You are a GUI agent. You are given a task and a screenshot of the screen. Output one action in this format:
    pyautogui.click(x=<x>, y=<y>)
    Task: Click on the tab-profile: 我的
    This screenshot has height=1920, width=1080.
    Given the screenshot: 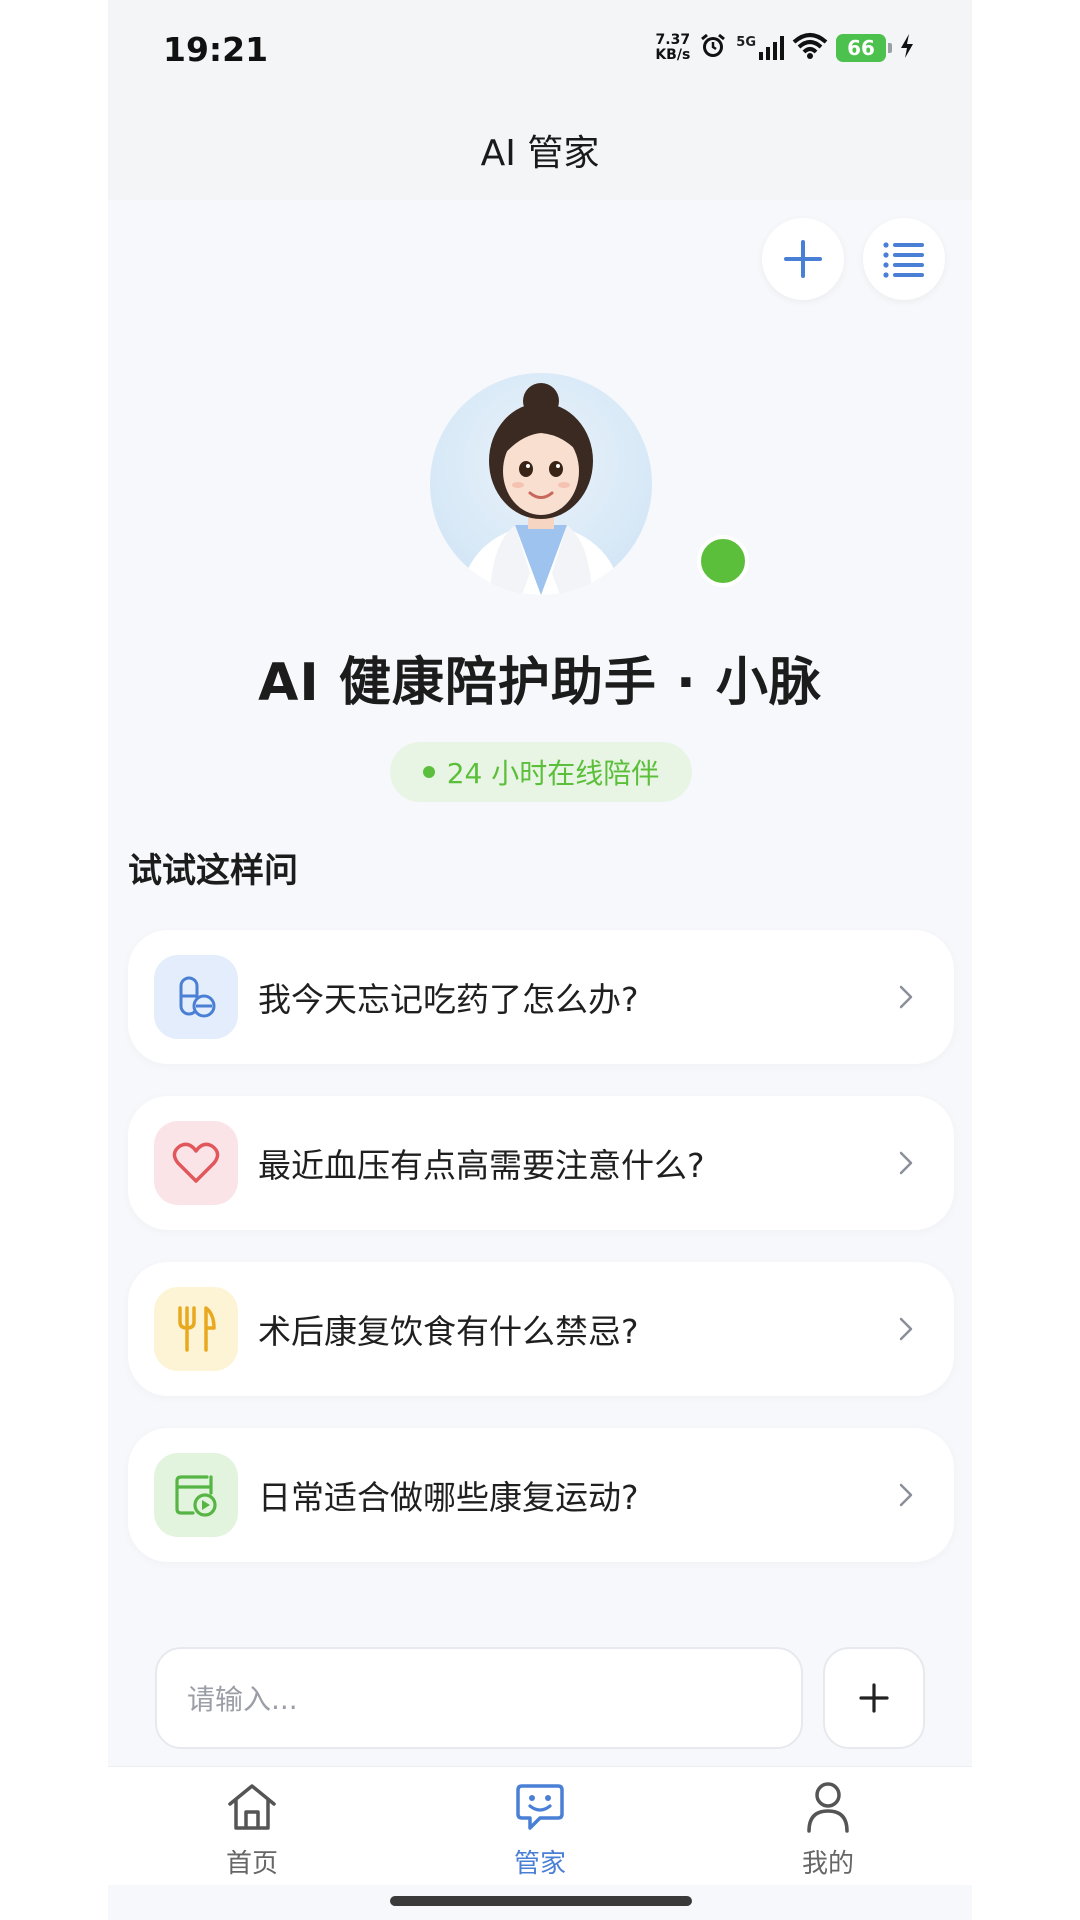 What is the action you would take?
    pyautogui.click(x=828, y=1826)
    